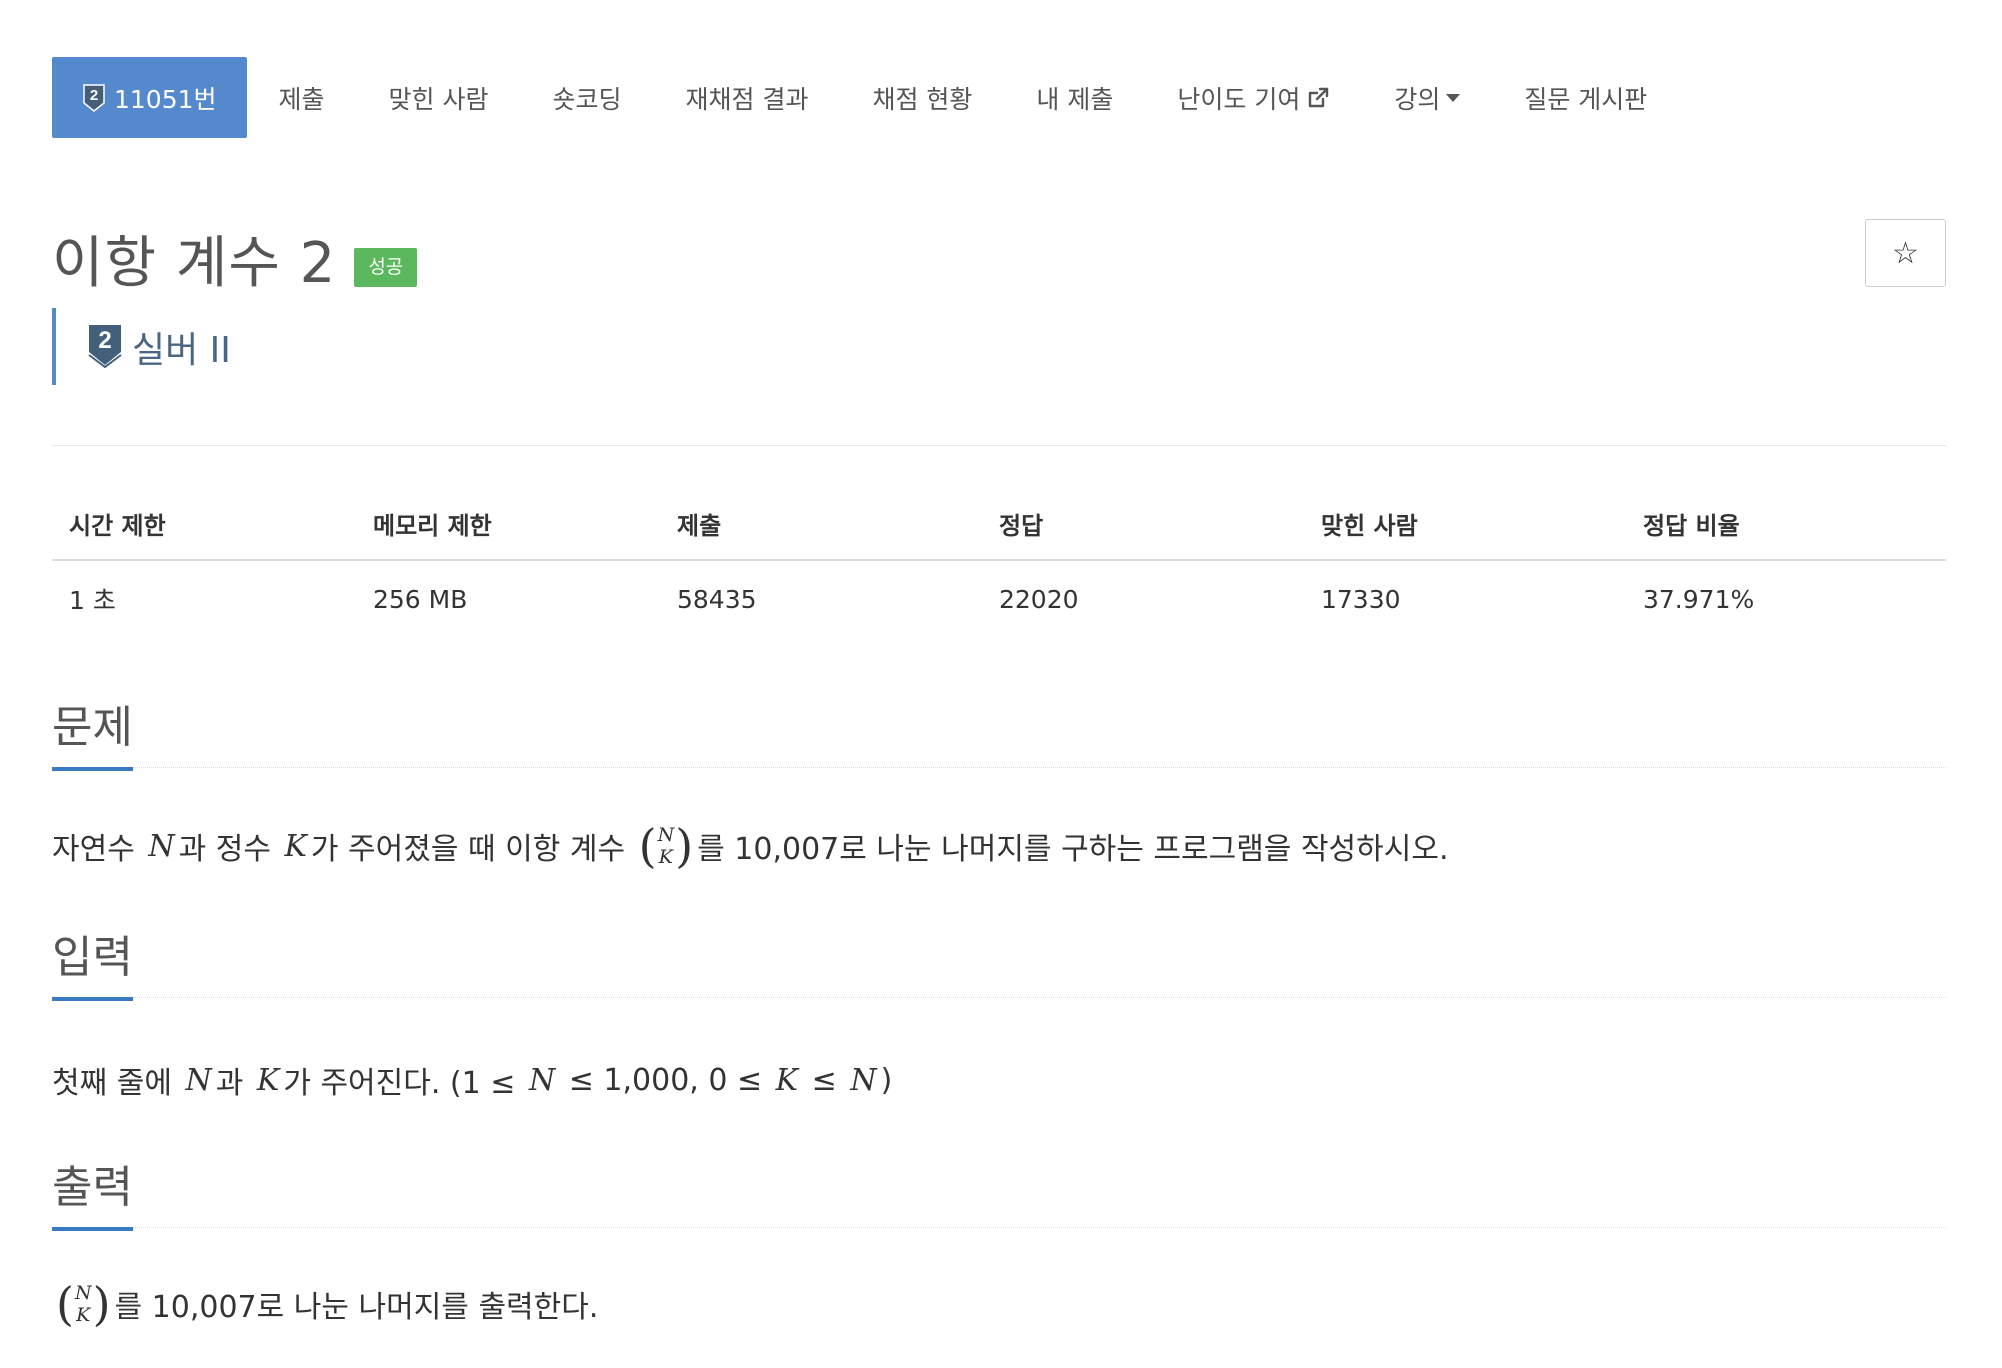 This screenshot has width=2002, height=1368. What do you see at coordinates (1039, 599) in the screenshot?
I see `value-accepted: 22020` at bounding box center [1039, 599].